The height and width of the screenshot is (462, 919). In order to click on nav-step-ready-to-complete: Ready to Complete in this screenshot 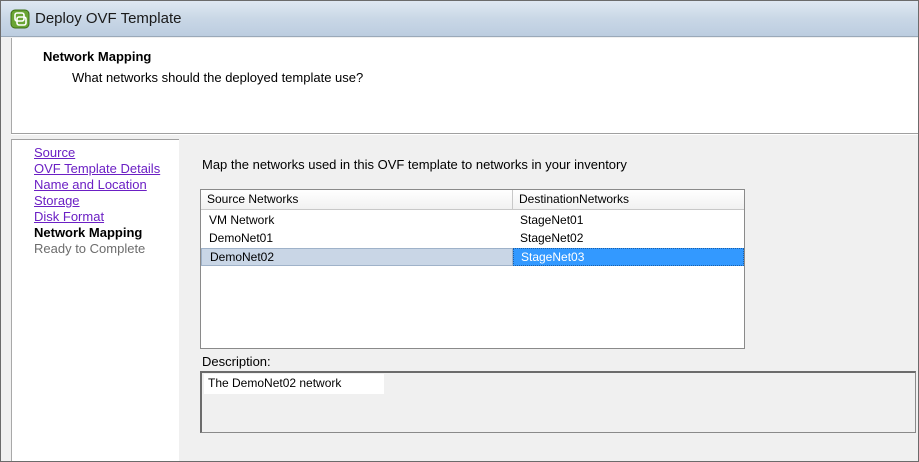, I will do `click(90, 248)`.